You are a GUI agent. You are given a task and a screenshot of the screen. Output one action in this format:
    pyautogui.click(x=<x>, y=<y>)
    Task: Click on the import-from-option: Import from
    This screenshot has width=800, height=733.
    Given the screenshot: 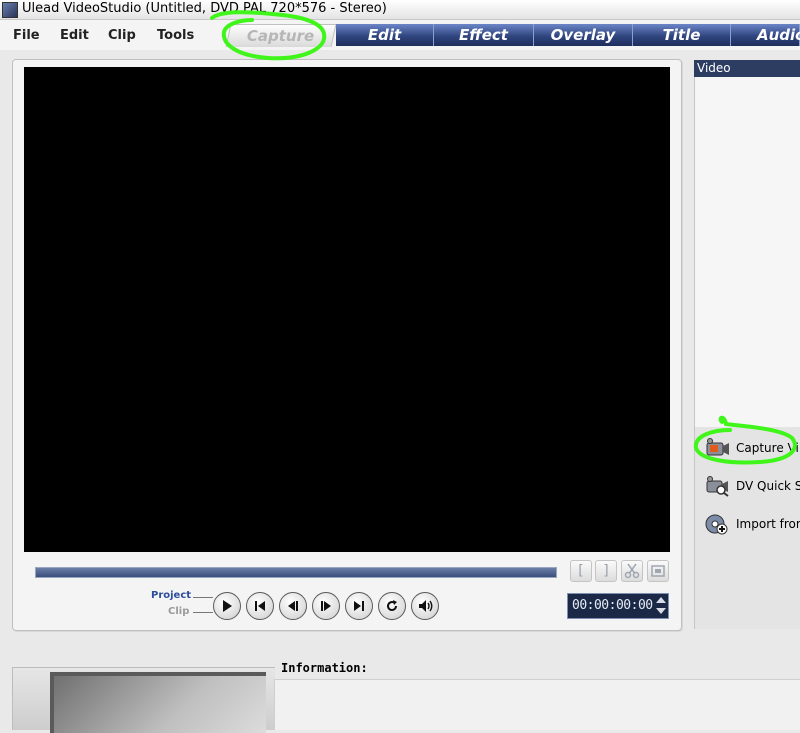 What is the action you would take?
    pyautogui.click(x=752, y=524)
    